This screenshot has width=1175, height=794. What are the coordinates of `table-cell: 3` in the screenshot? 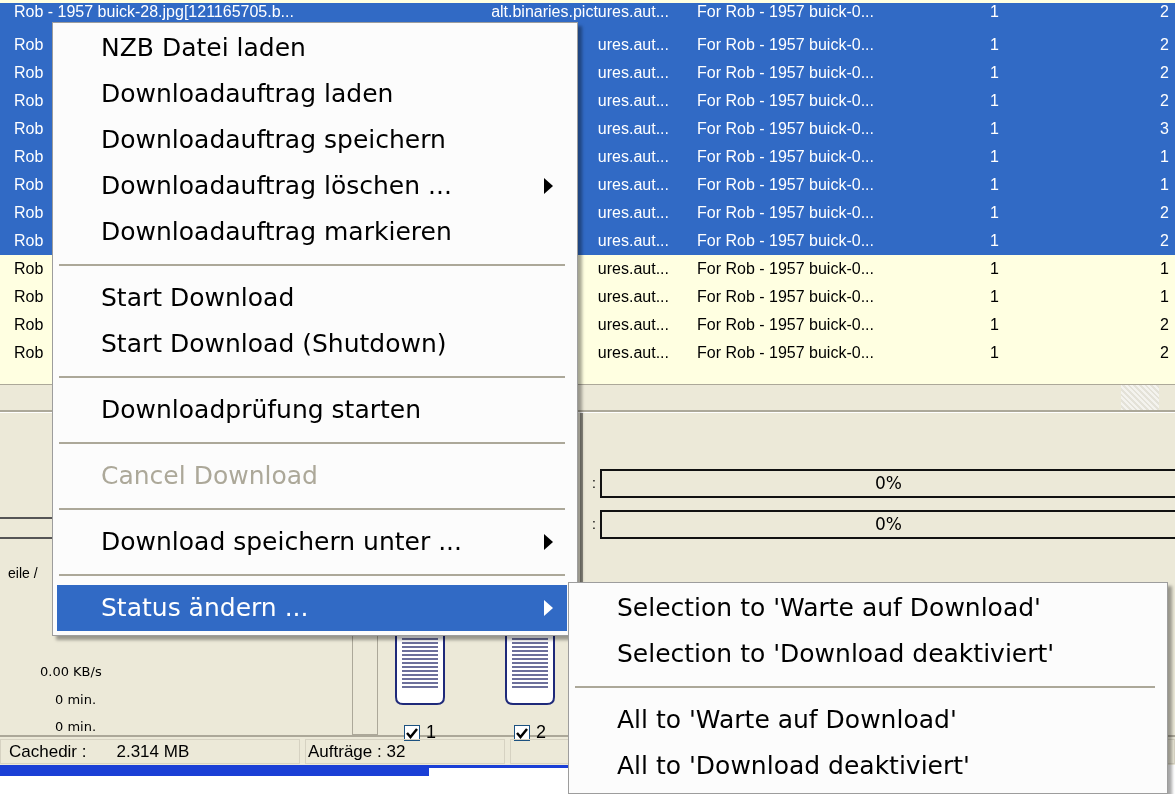 It's located at (1164, 129).